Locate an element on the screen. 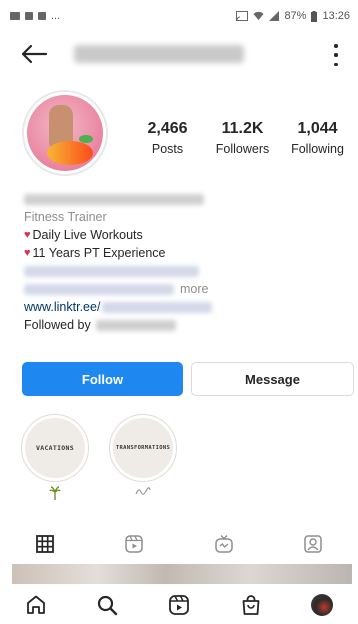  battery-icon is located at coordinates (314, 16).